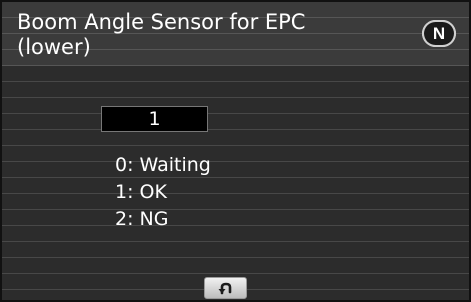  I want to click on legend-item-ok: 1: OK, so click(141, 192).